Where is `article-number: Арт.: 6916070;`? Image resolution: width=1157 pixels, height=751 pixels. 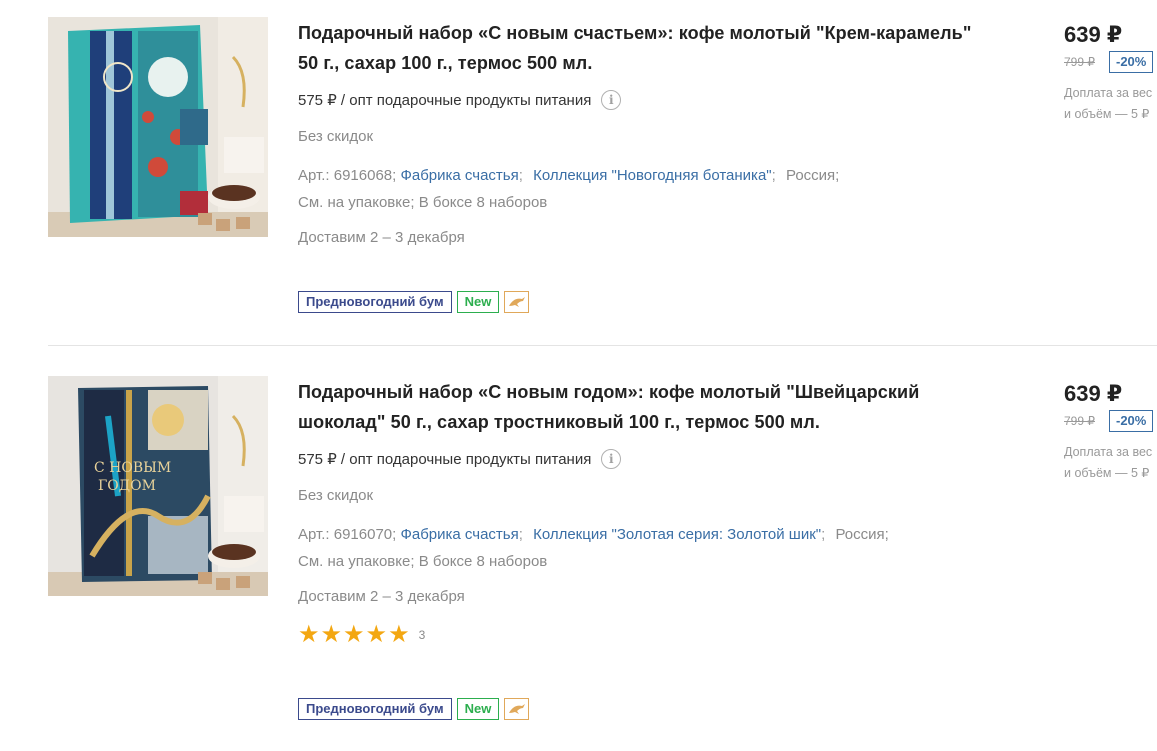 article-number: Арт.: 6916070; is located at coordinates (347, 534).